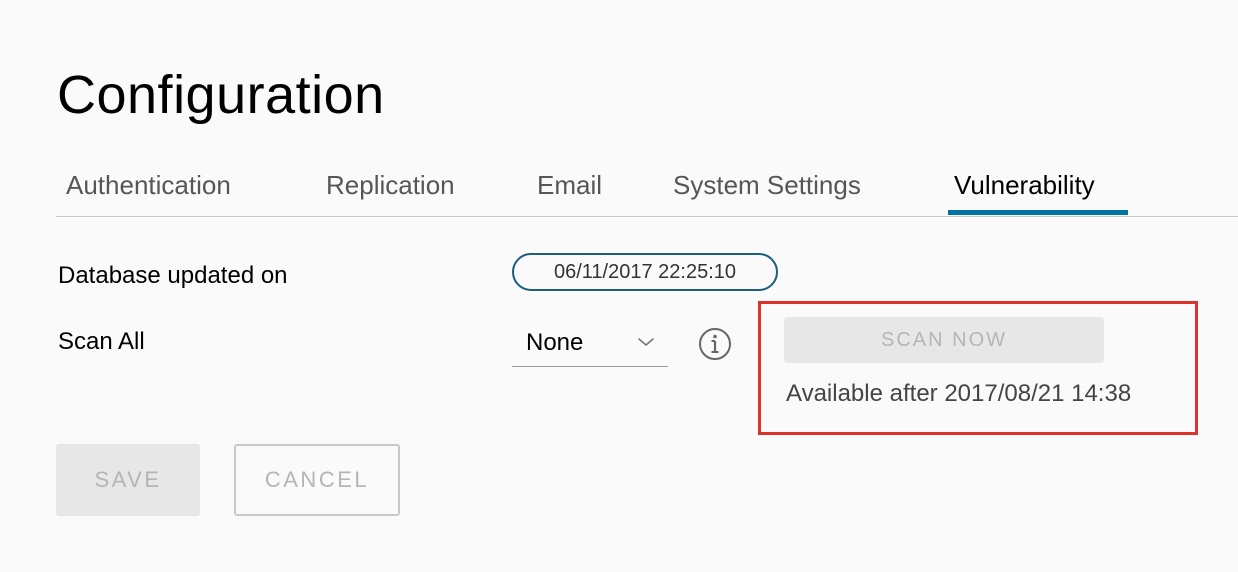 Image resolution: width=1238 pixels, height=572 pixels. I want to click on database-updated-label: Database updated on, so click(173, 275).